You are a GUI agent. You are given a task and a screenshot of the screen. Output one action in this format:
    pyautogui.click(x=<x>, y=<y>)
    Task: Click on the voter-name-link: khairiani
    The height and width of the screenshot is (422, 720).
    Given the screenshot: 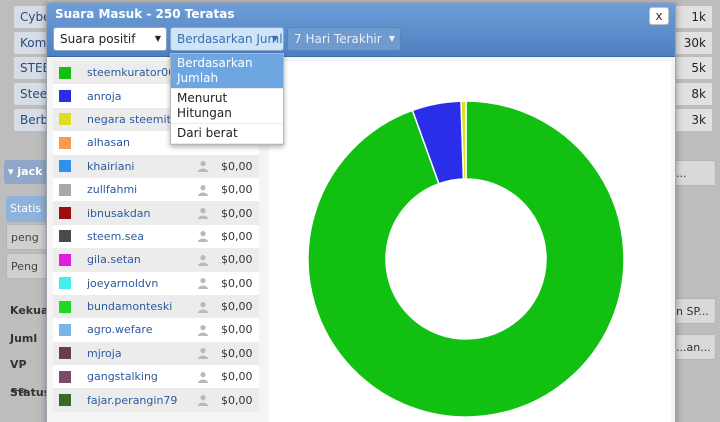 What is the action you would take?
    pyautogui.click(x=140, y=166)
    